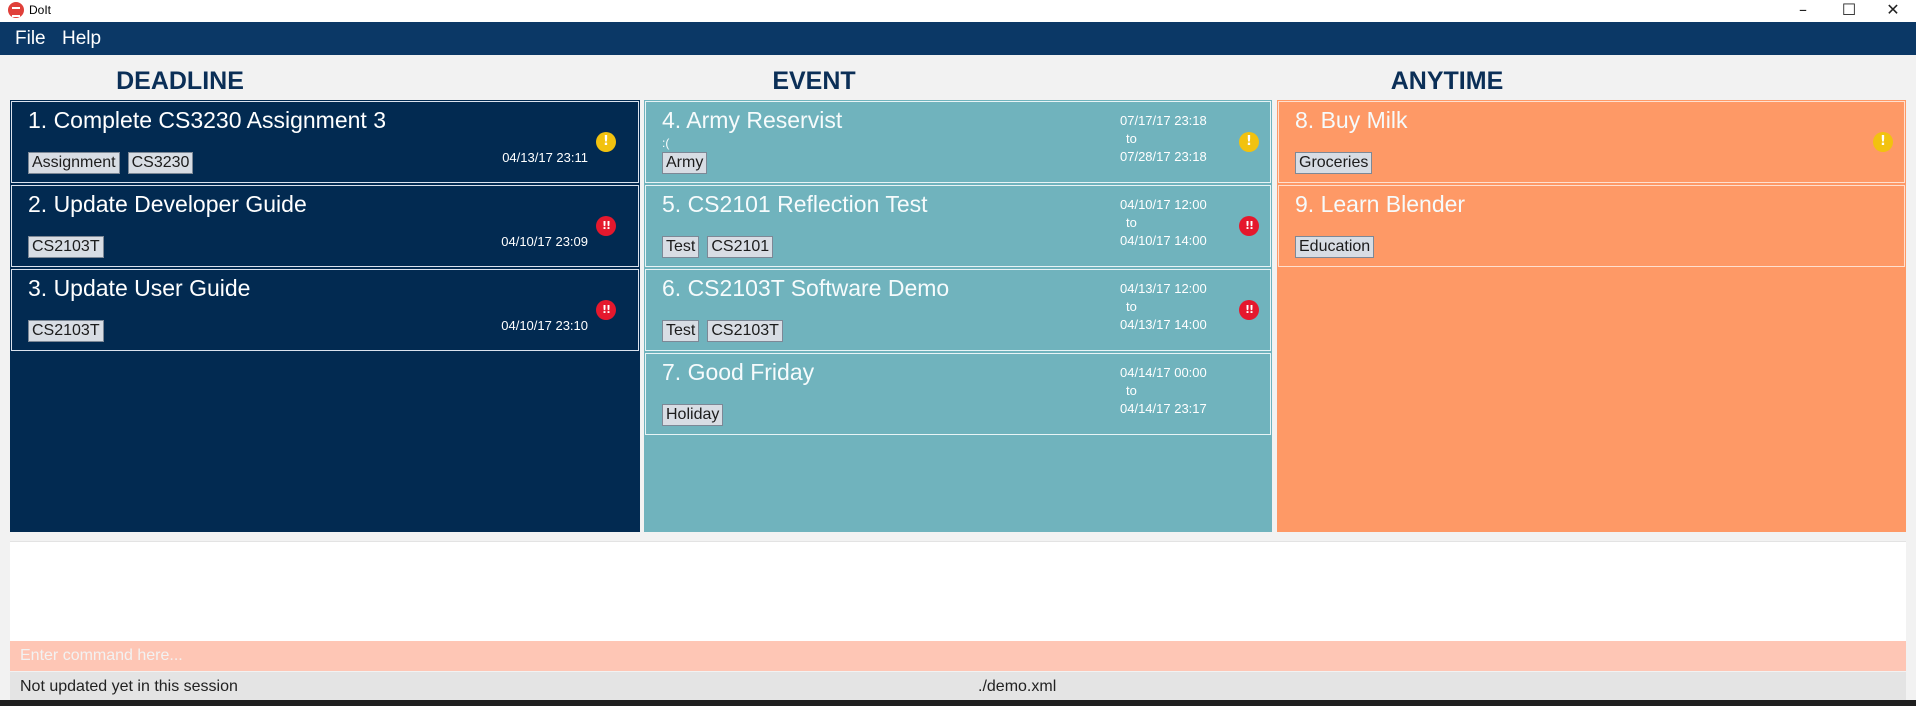 This screenshot has height=706, width=1916. What do you see at coordinates (1591, 226) in the screenshot?
I see `task-card: 9. Learn Blender Education` at bounding box center [1591, 226].